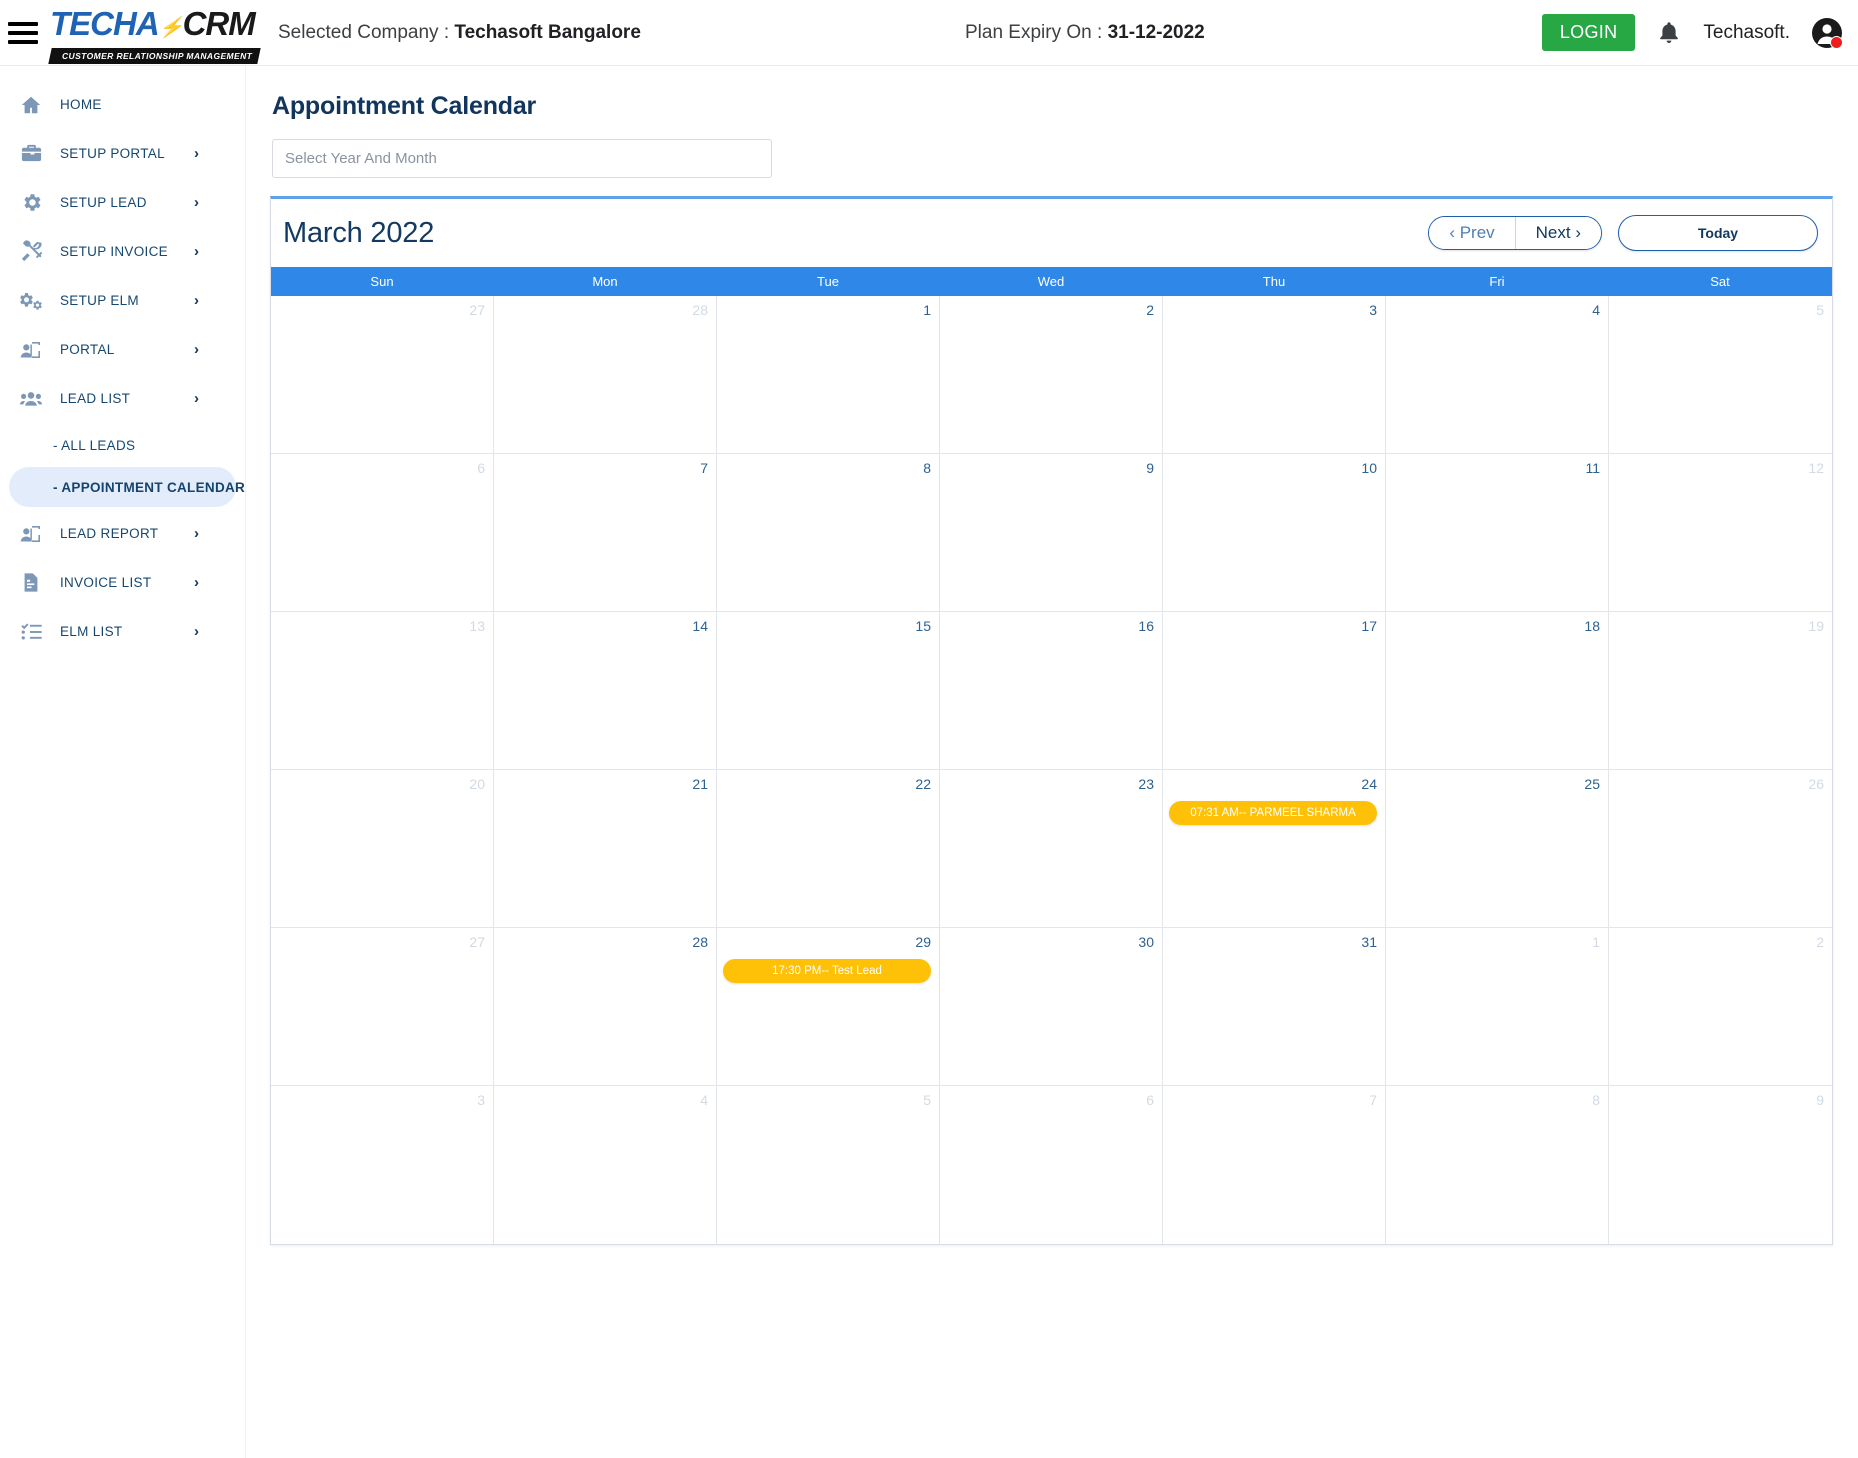 This screenshot has height=1458, width=1858. Describe the element at coordinates (127, 487) in the screenshot. I see `sidebar-item-appointment-calendar: - APPOINTMENT CALENDAR` at that location.